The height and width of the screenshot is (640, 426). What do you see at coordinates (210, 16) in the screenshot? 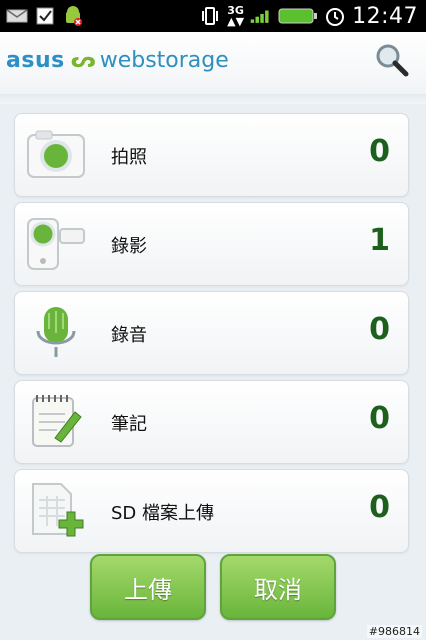
I see `vibrate-icon` at bounding box center [210, 16].